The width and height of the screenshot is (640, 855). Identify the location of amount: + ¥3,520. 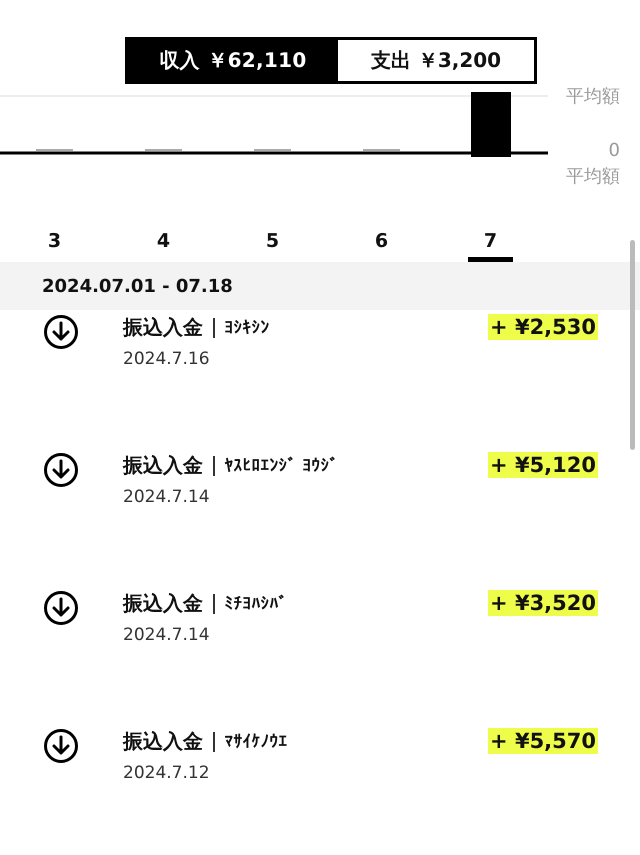
(543, 603).